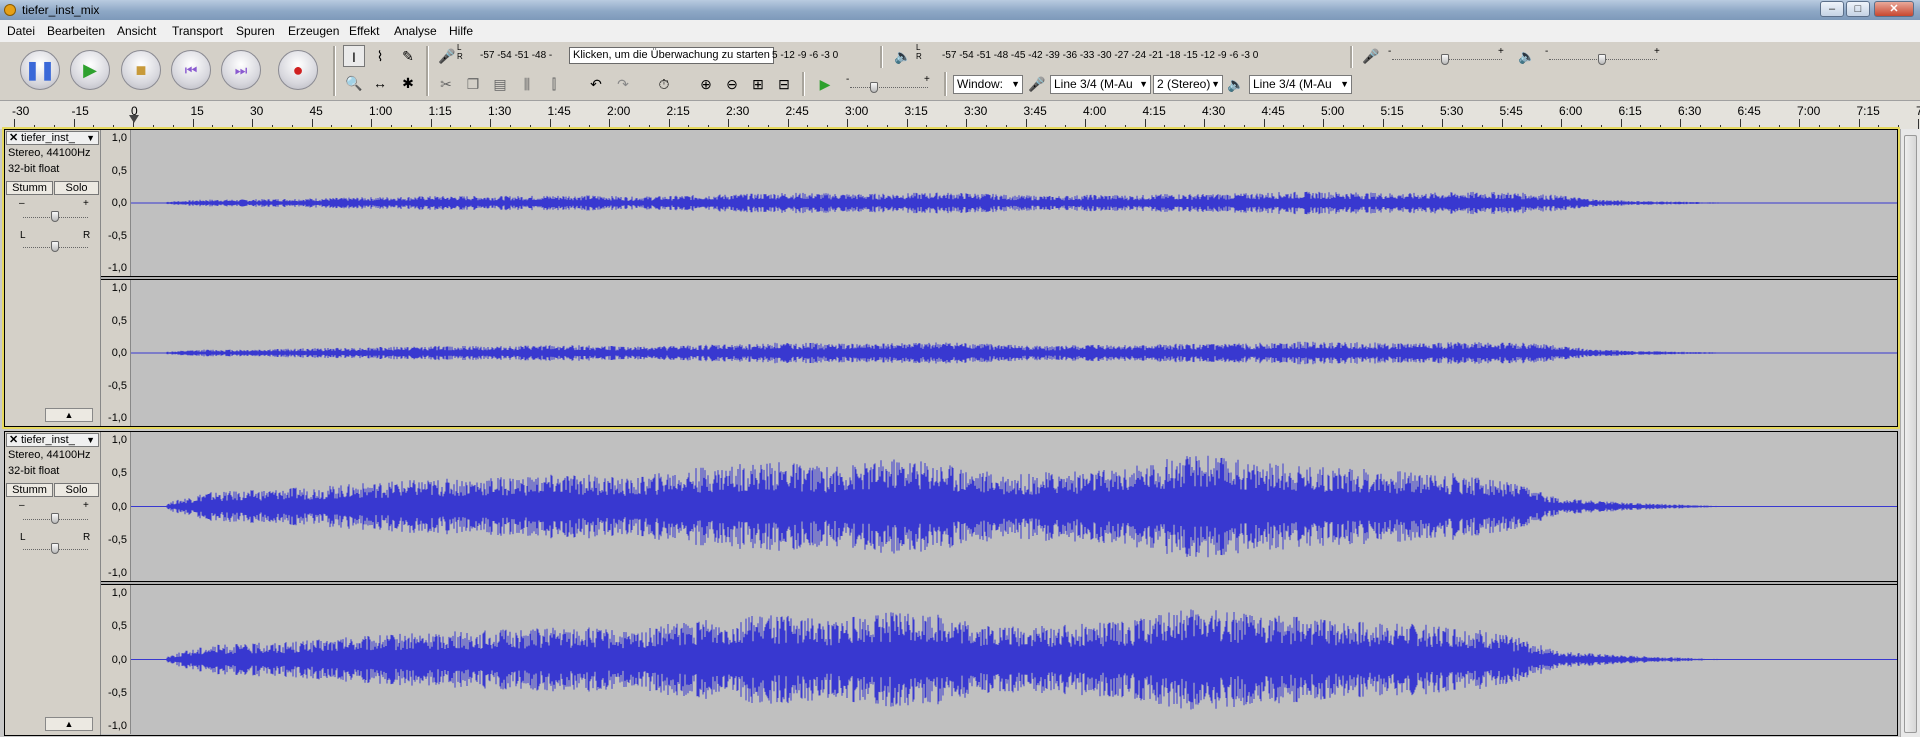  What do you see at coordinates (354, 56) in the screenshot?
I see `selection-tool-icon: I` at bounding box center [354, 56].